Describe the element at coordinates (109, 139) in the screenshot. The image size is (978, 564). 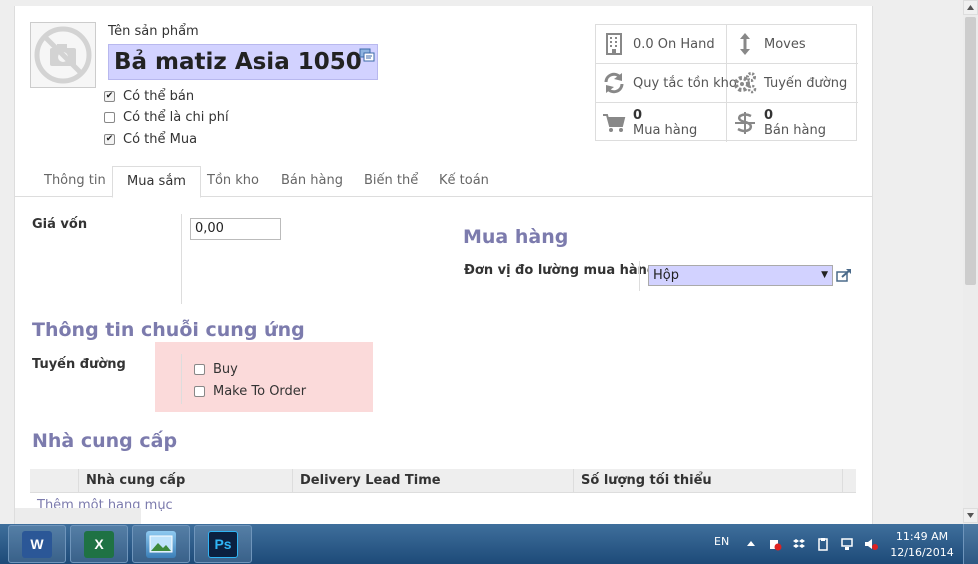
I see `checkbox-purchase-ok: ✔` at that location.